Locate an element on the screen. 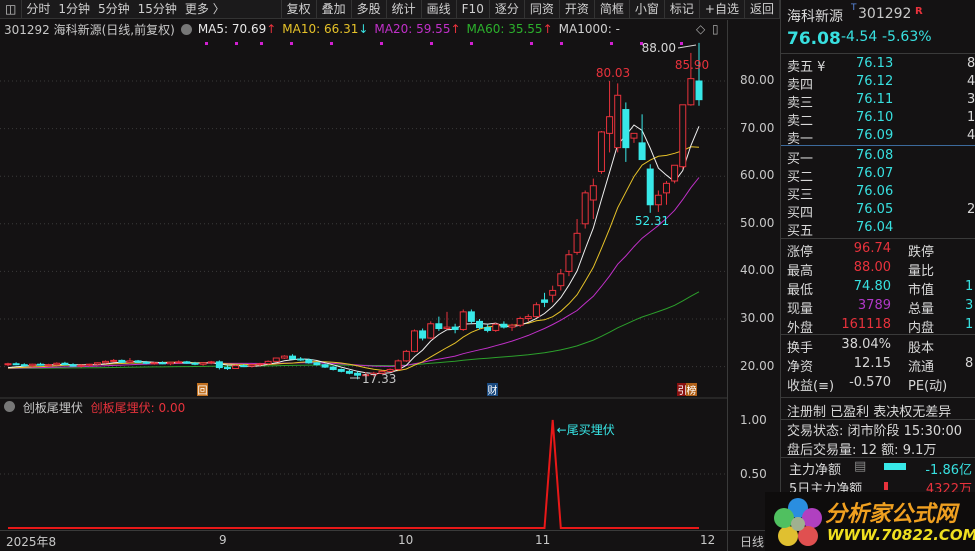 Image resolution: width=975 pixels, height=551 pixels. toolbar-btn: 开资 is located at coordinates (577, 9).